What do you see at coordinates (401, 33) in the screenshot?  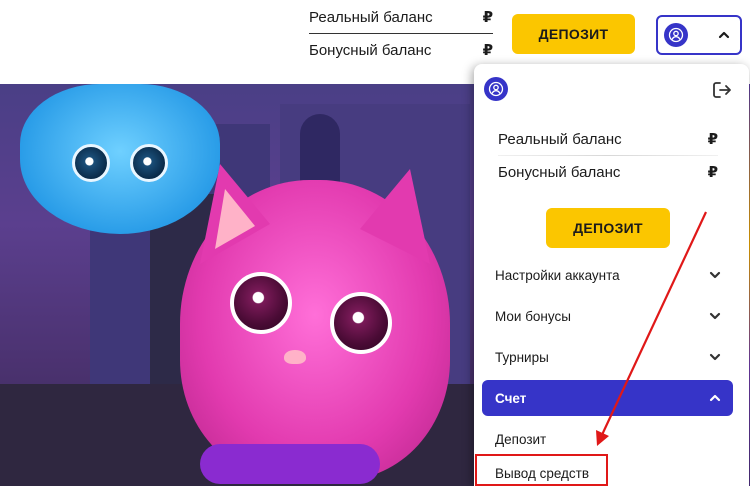 I see `header-balance-divider` at bounding box center [401, 33].